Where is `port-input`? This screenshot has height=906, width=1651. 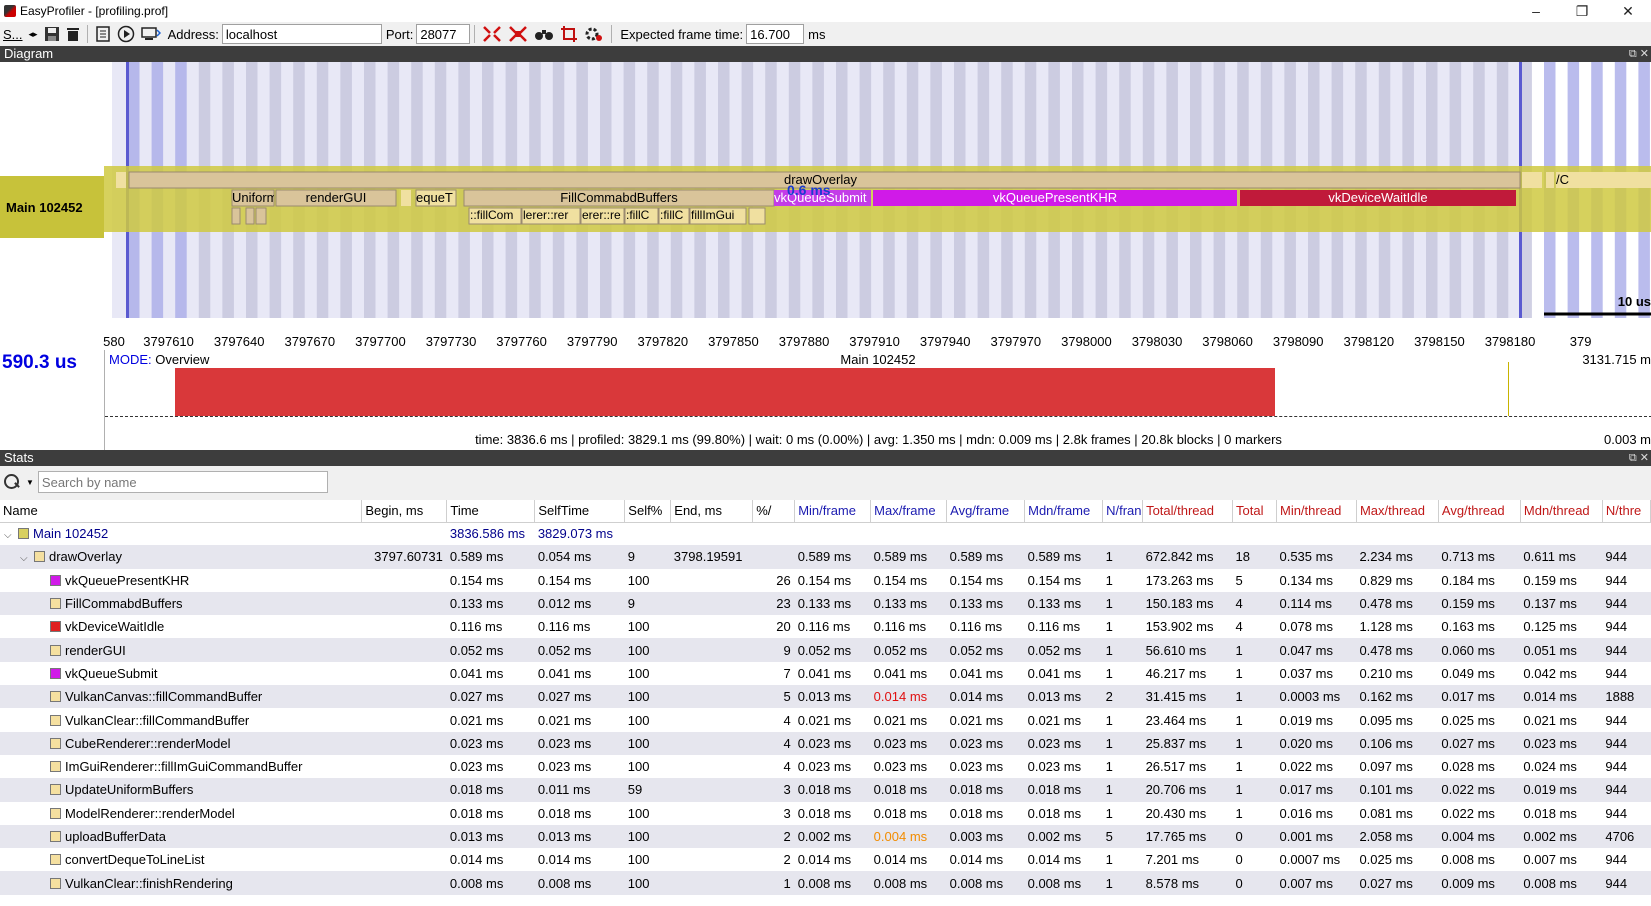
port-input is located at coordinates (443, 34).